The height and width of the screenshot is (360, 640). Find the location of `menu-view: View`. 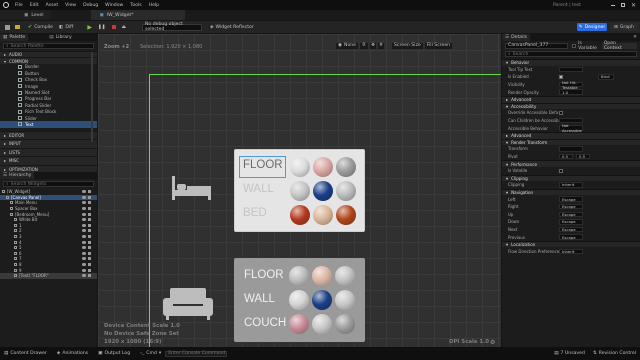

menu-view: View is located at coordinates (70, 5).